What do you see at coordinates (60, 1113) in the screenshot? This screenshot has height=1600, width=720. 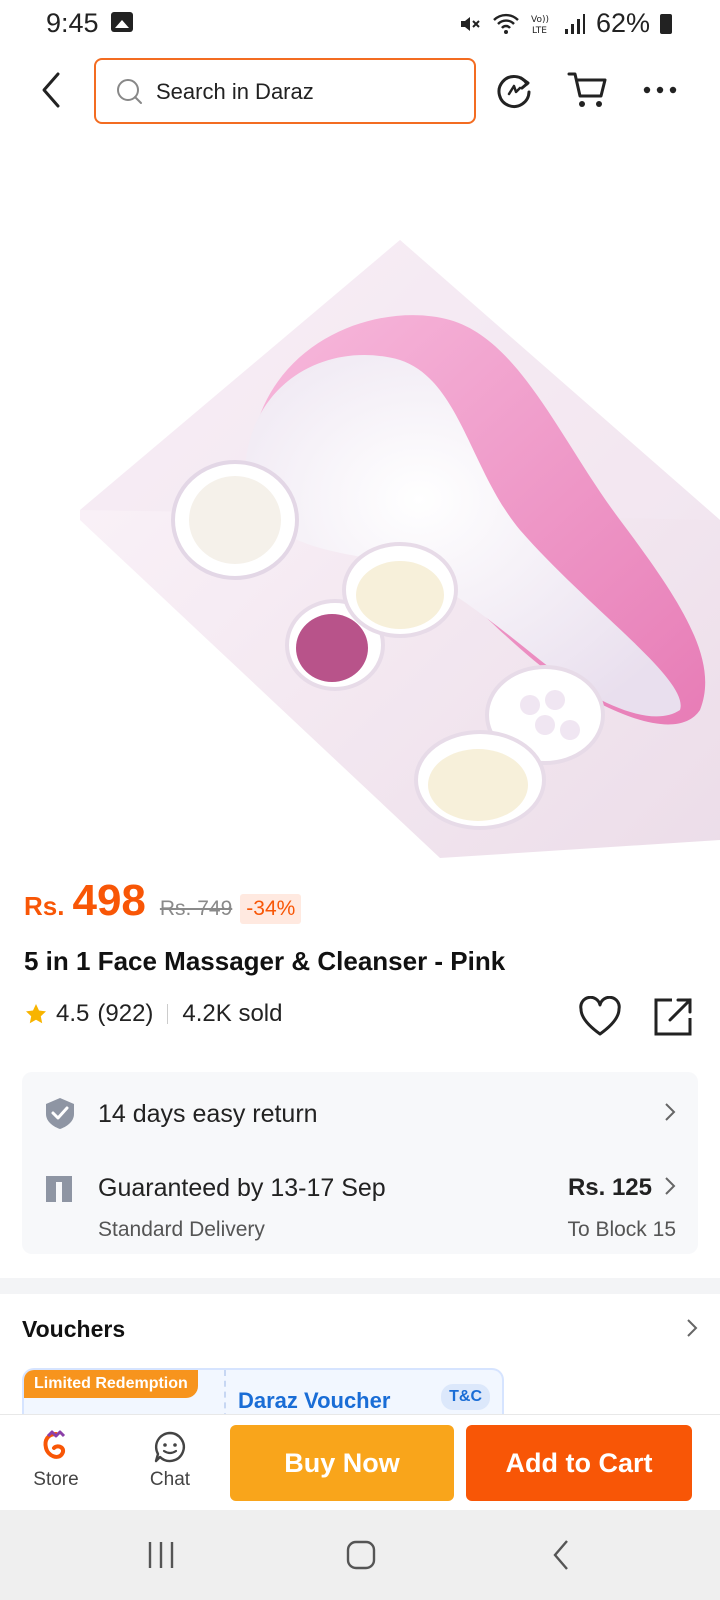 I see `shield-check-icon` at bounding box center [60, 1113].